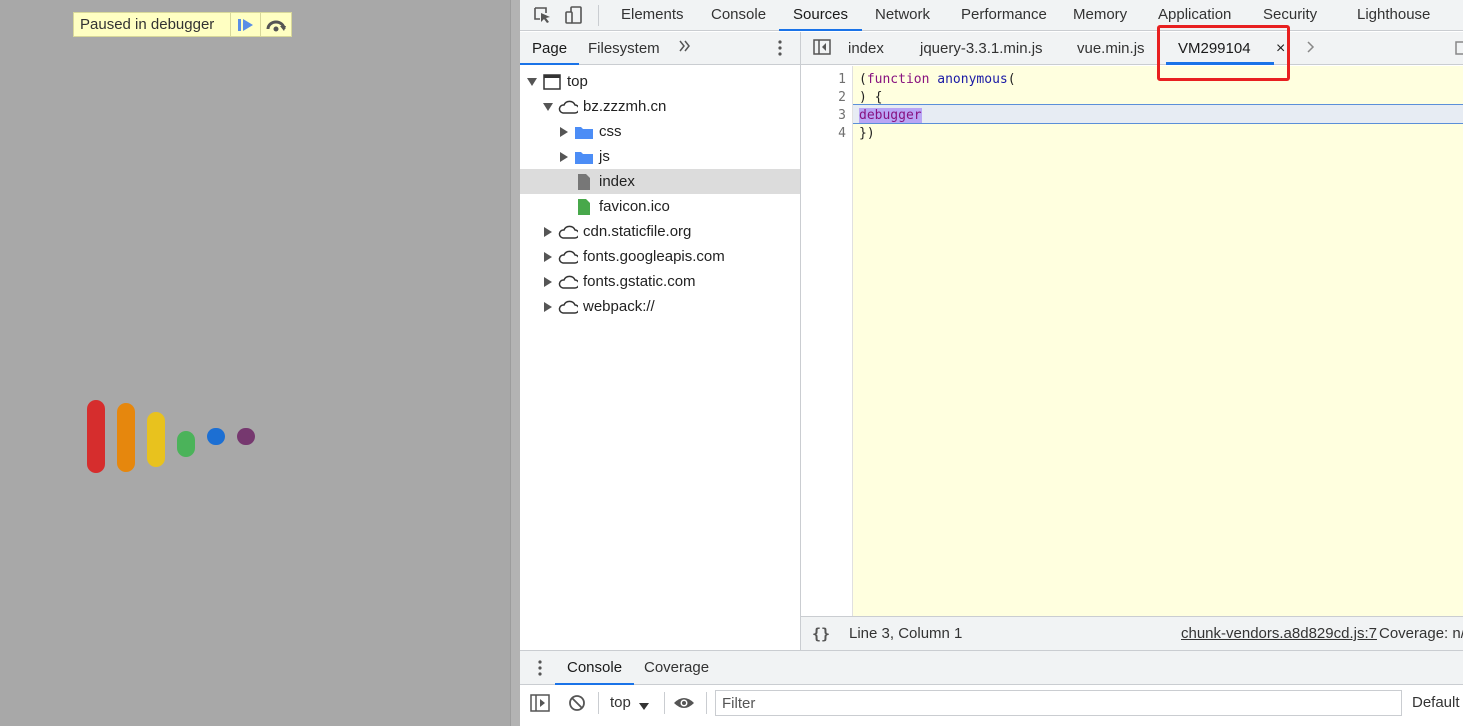  I want to click on highlight-annotation-box, so click(1223, 53).